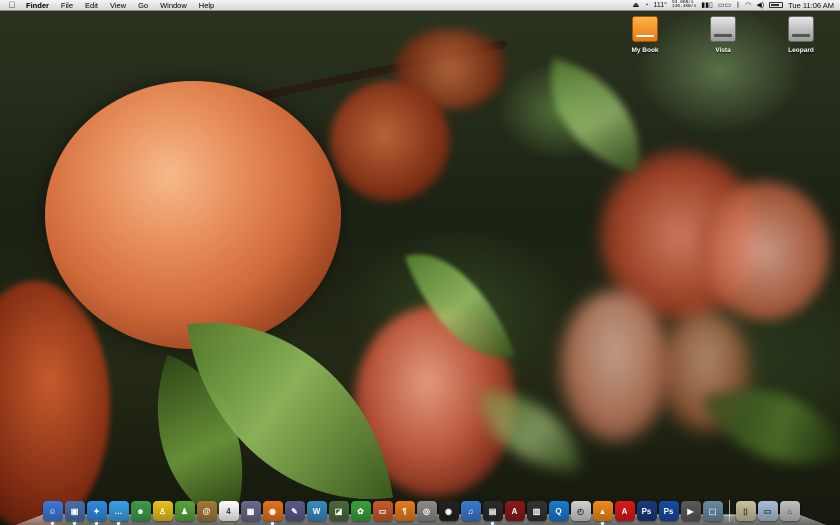 Image resolution: width=840 pixels, height=525 pixels. I want to click on movie-icon: ▶, so click(690, 511).